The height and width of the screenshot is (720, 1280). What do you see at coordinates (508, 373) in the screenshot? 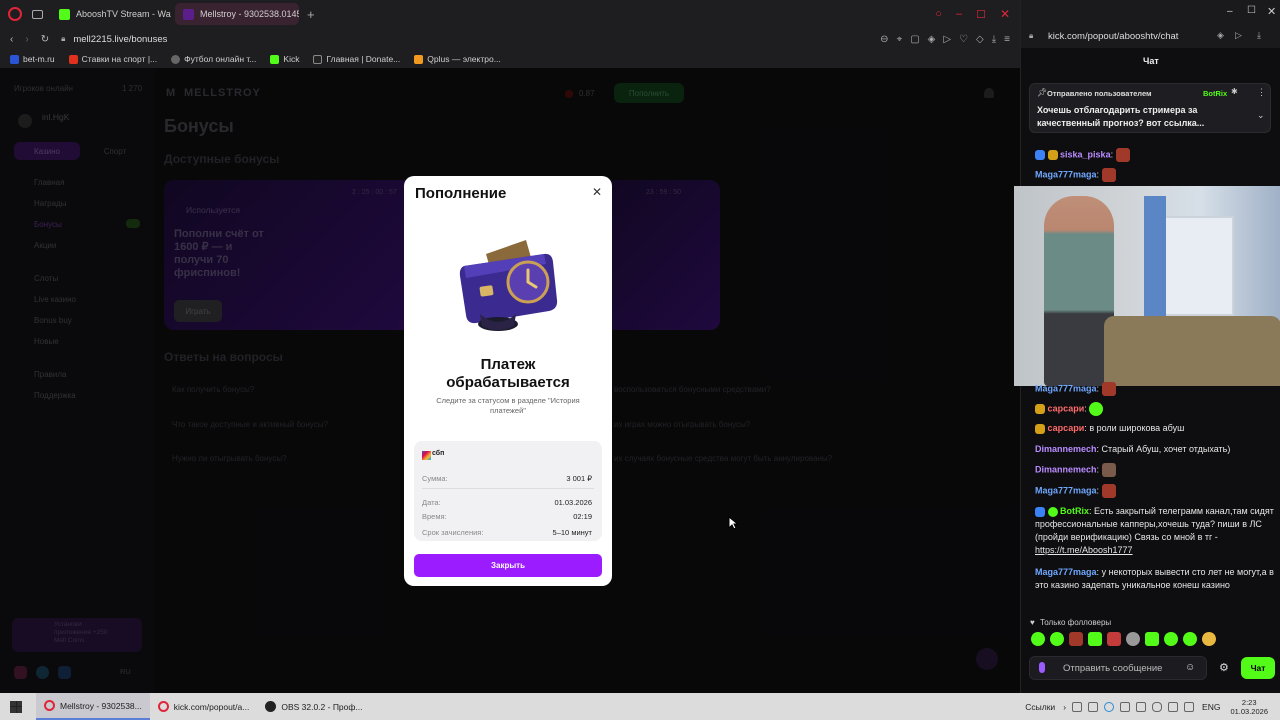
I see `payment-status-title: Платеж обрабатывается` at bounding box center [508, 373].